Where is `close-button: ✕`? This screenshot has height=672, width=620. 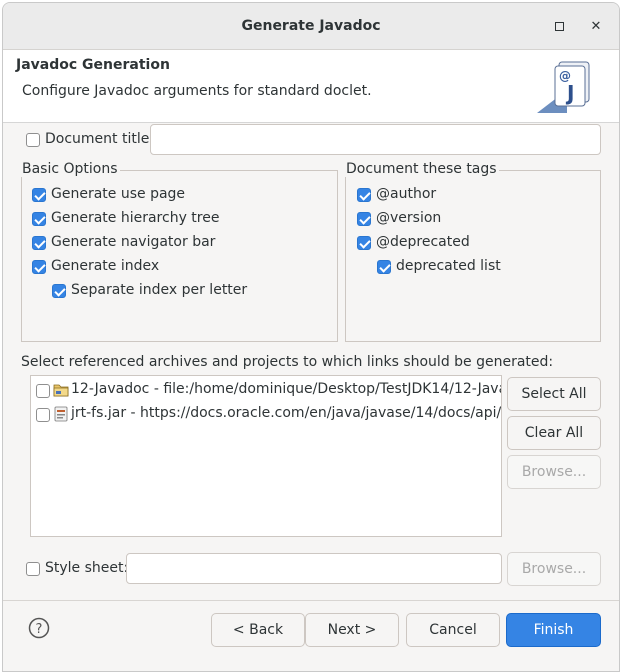
close-button: ✕ is located at coordinates (596, 26).